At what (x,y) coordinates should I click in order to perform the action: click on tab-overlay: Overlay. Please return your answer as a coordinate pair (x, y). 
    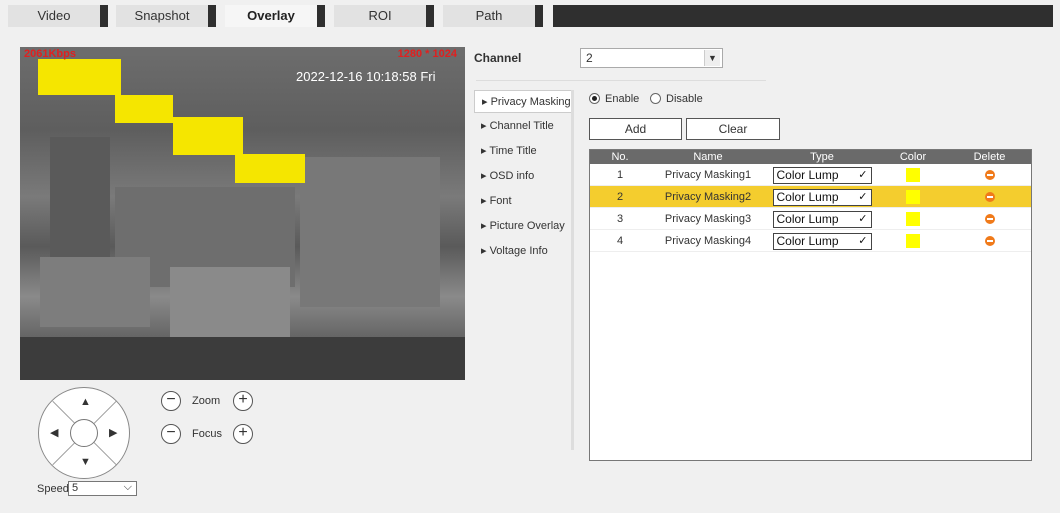
    Looking at the image, I should click on (275, 16).